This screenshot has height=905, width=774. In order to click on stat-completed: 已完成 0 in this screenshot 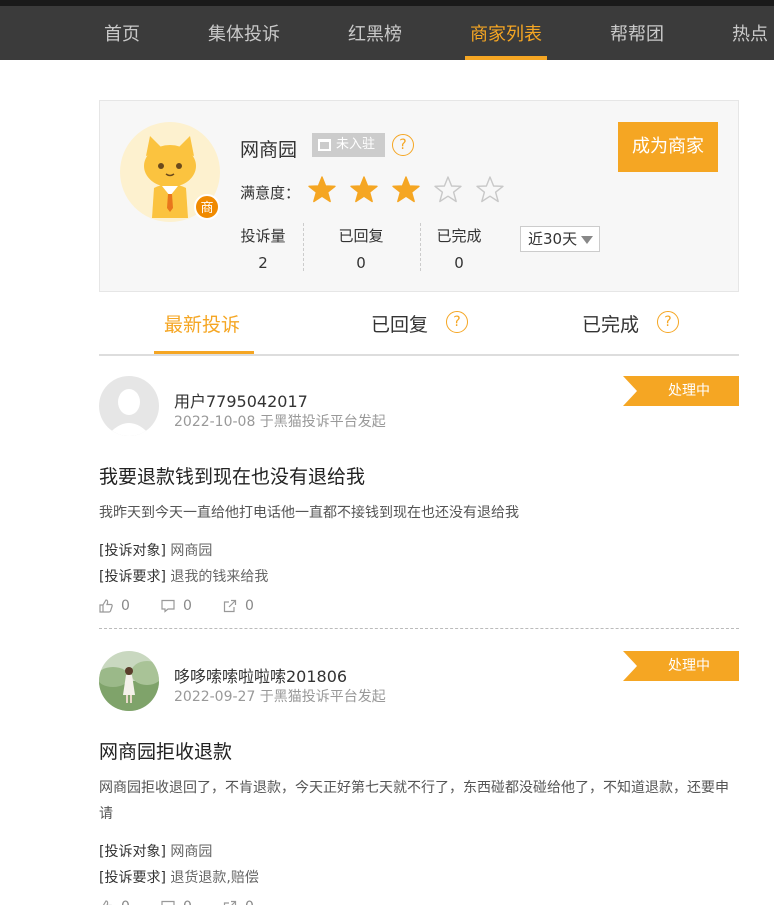, I will do `click(459, 248)`.